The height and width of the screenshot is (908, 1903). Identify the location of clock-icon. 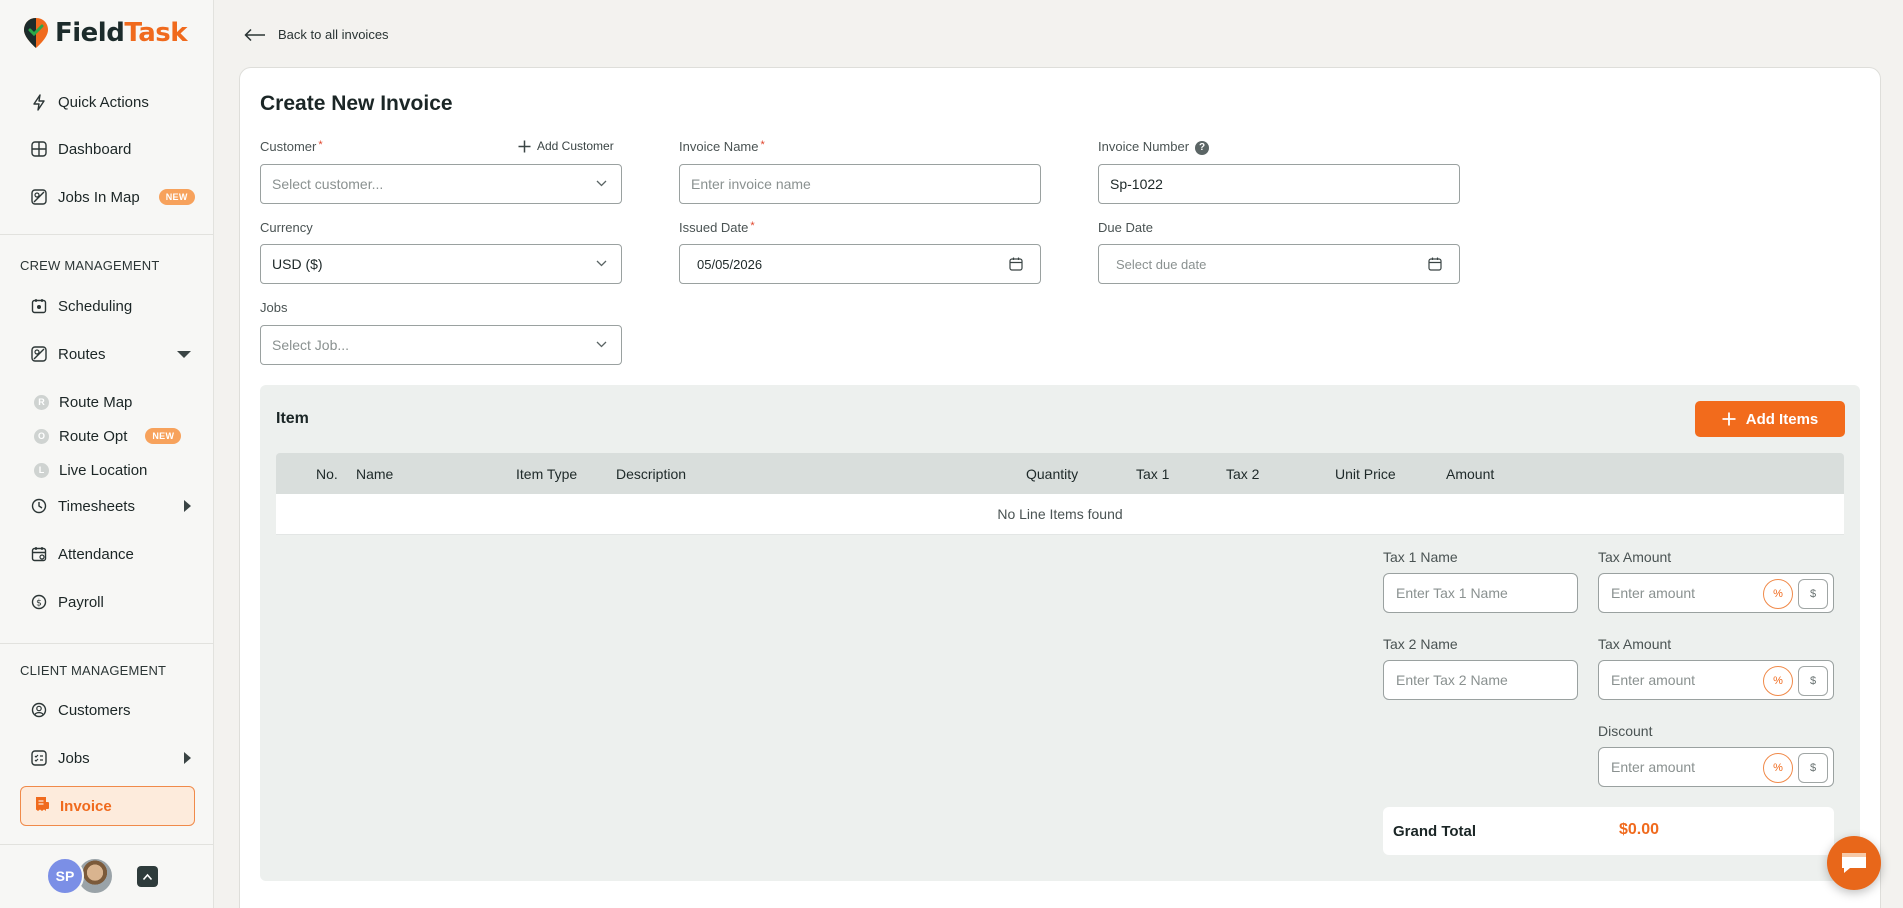
(38, 506).